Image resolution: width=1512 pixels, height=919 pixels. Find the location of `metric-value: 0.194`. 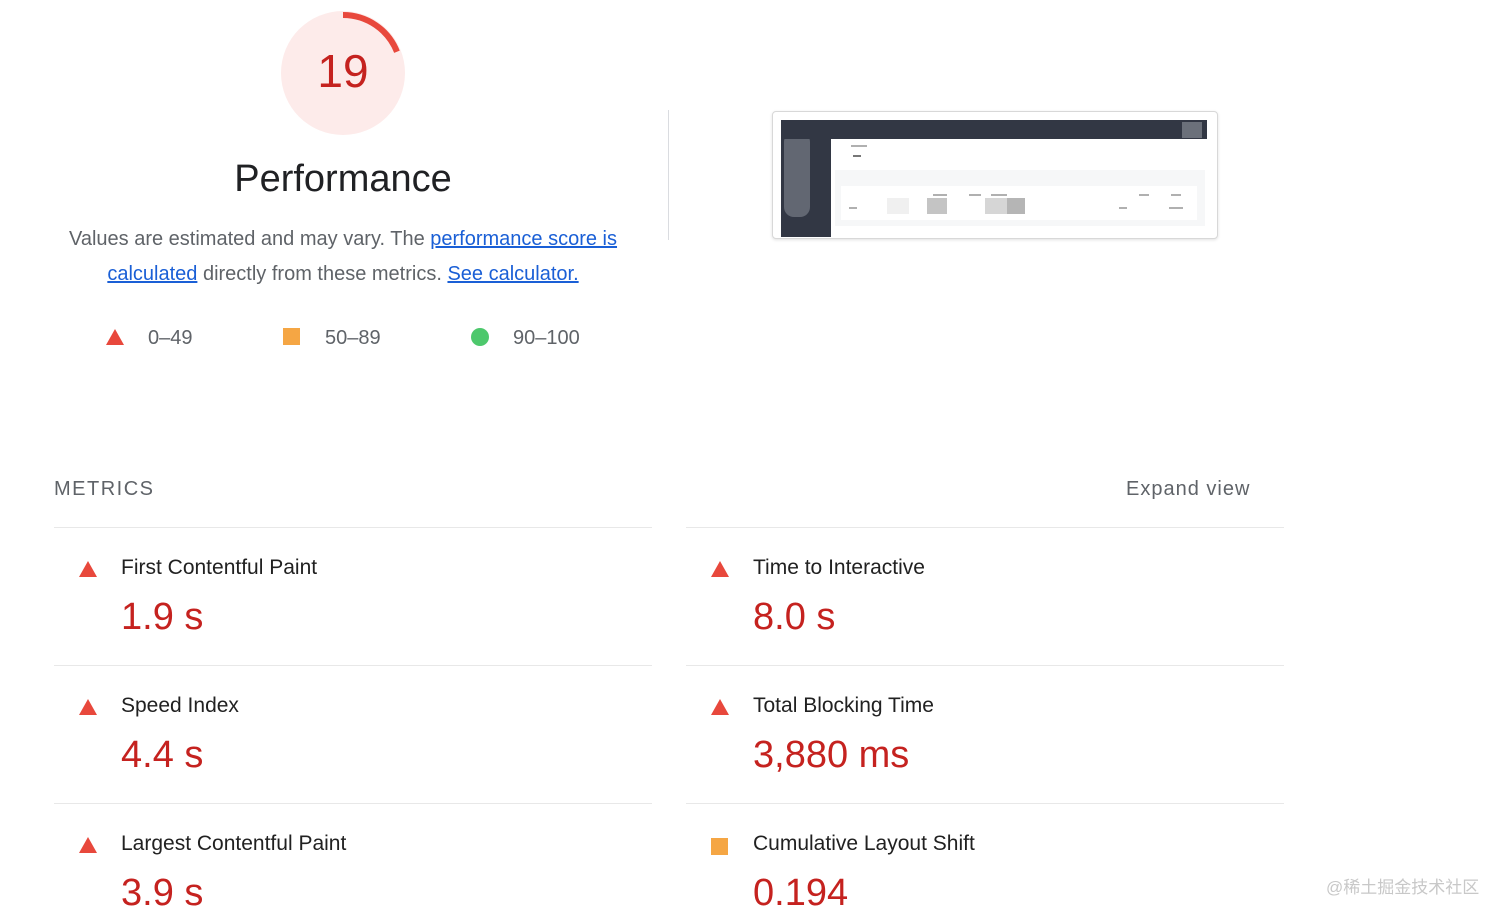

metric-value: 0.194 is located at coordinates (801, 893).